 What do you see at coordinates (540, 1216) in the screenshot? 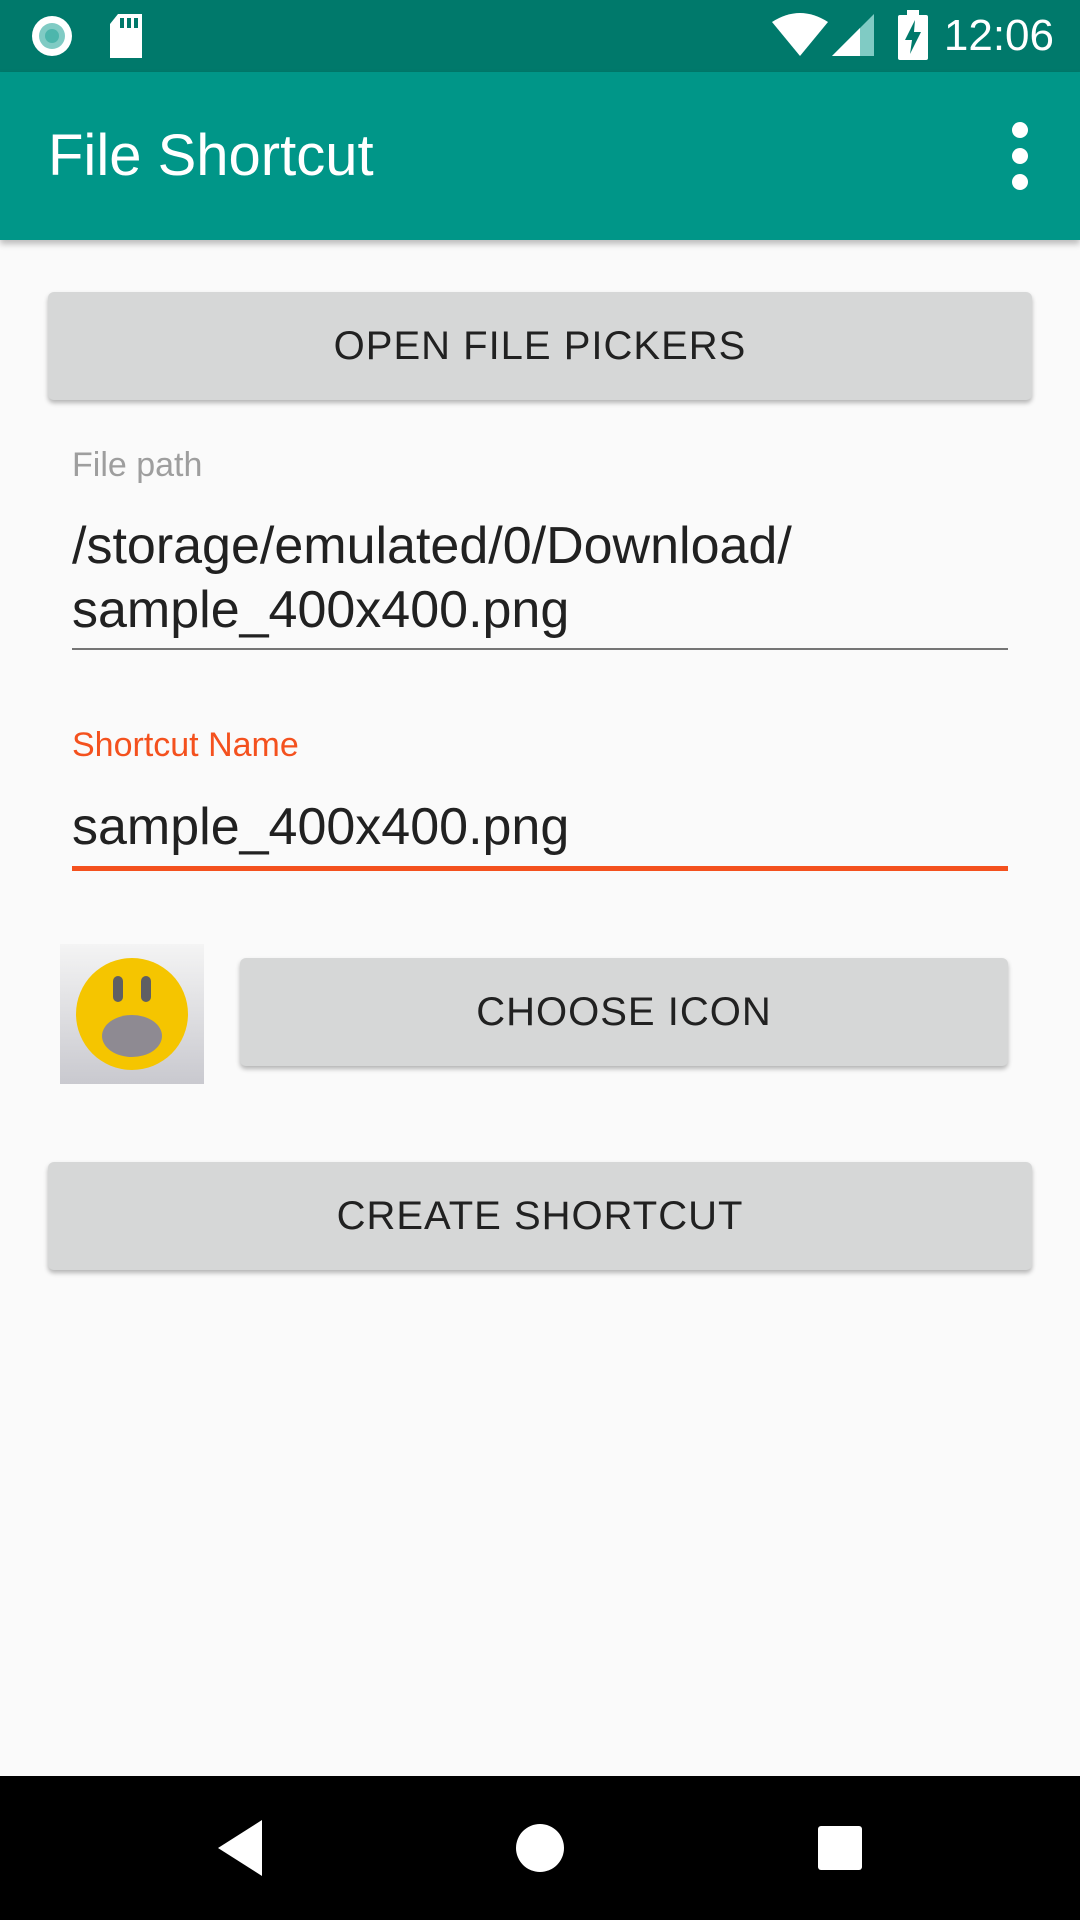
I see `create-shortcut-button: CREATE SHORTCUT` at bounding box center [540, 1216].